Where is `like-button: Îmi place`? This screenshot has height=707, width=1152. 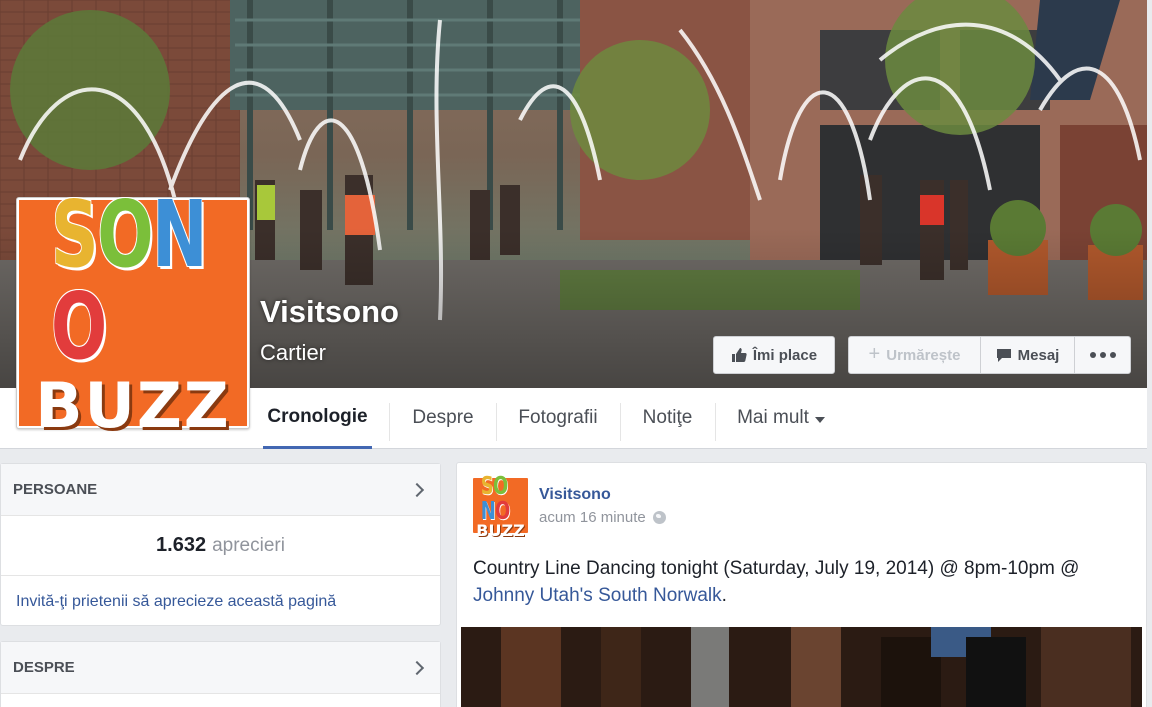 like-button: Îmi place is located at coordinates (774, 355).